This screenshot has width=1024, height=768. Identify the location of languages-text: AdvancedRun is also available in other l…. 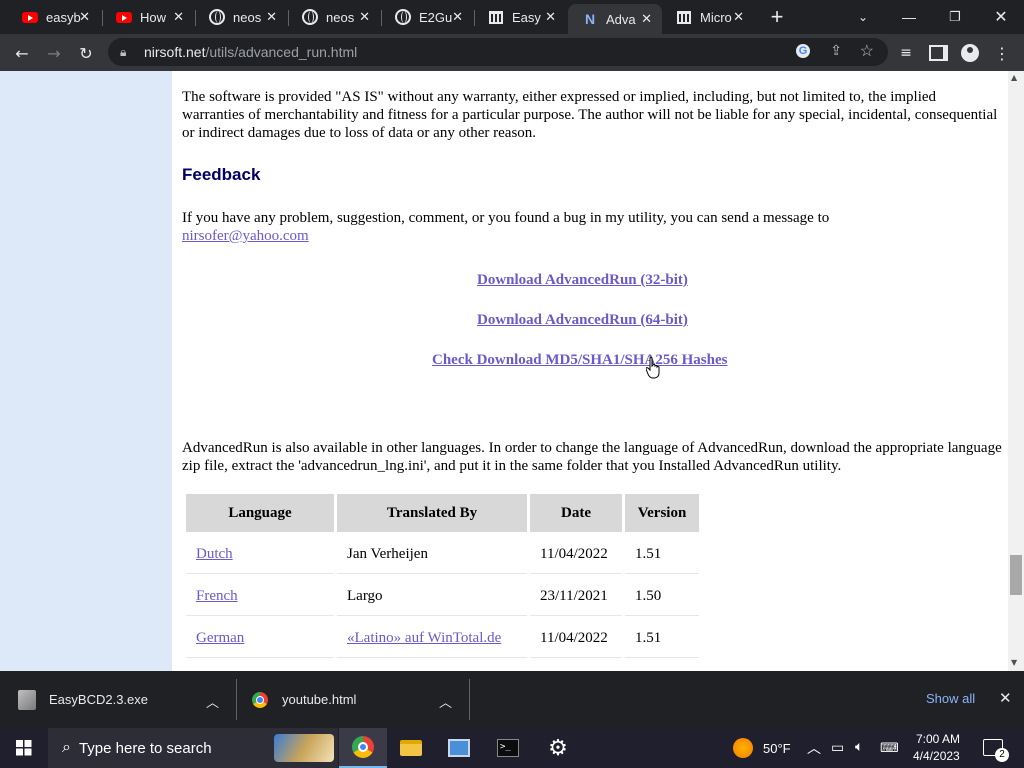
(592, 457).